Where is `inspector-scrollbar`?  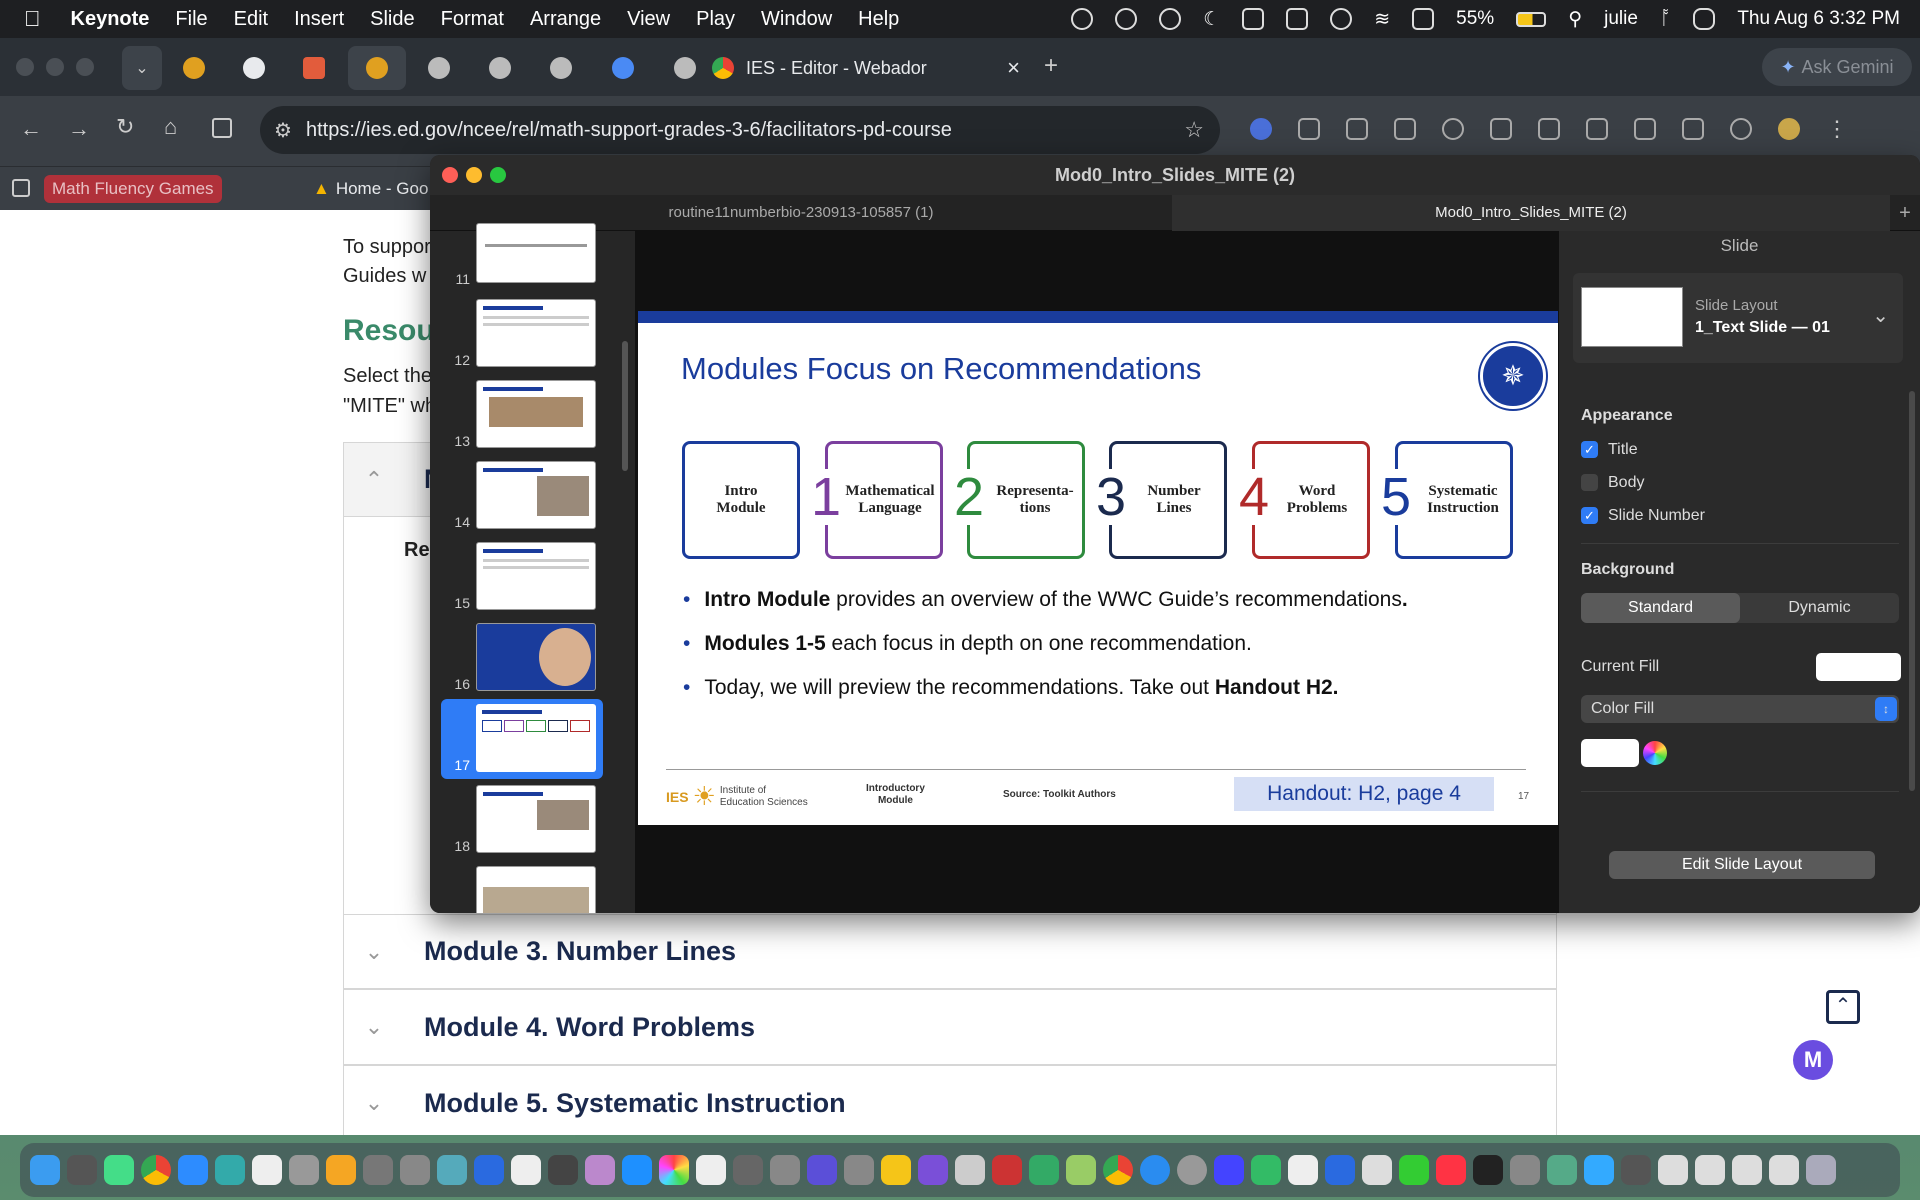 inspector-scrollbar is located at coordinates (1912, 591).